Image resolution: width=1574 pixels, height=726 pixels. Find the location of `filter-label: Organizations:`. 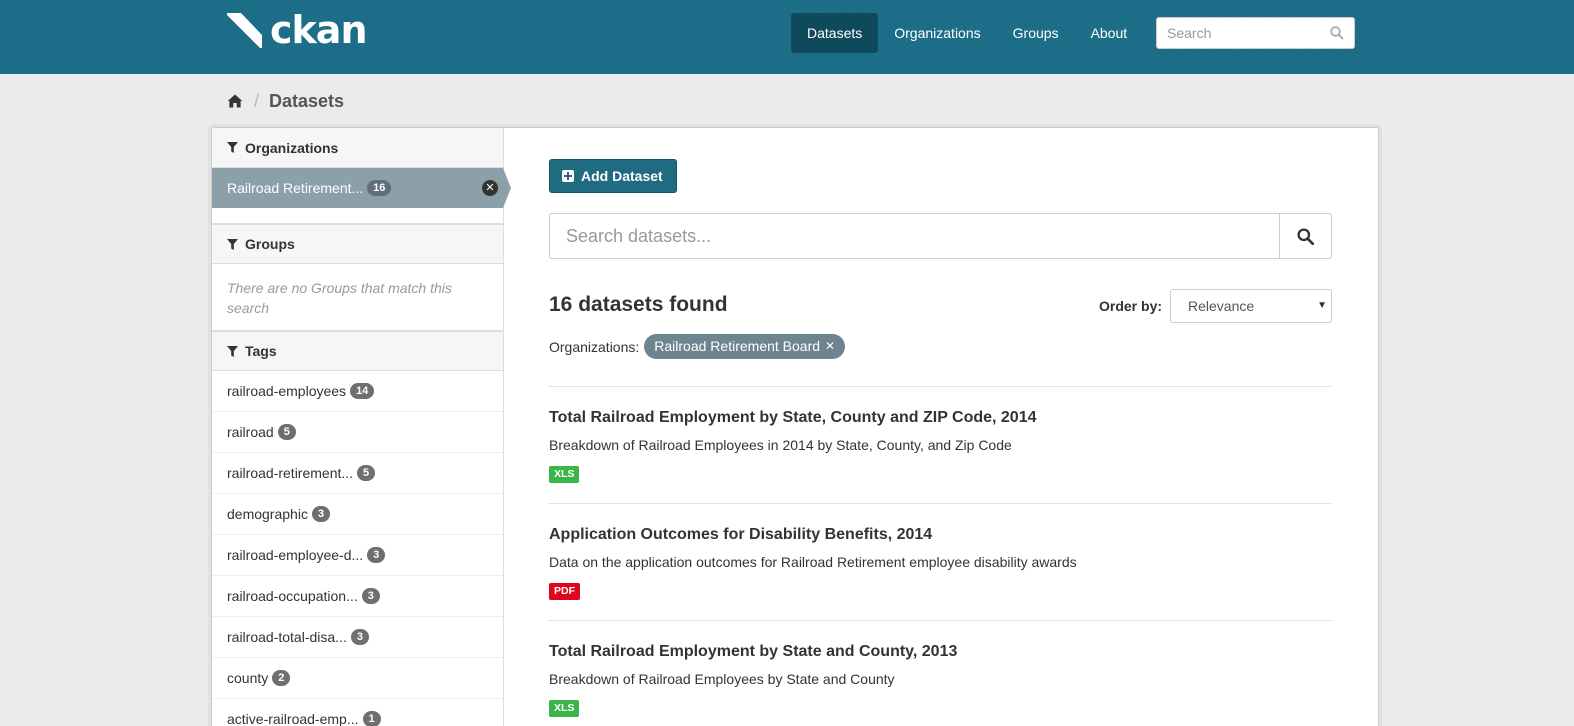

filter-label: Organizations: is located at coordinates (594, 346).